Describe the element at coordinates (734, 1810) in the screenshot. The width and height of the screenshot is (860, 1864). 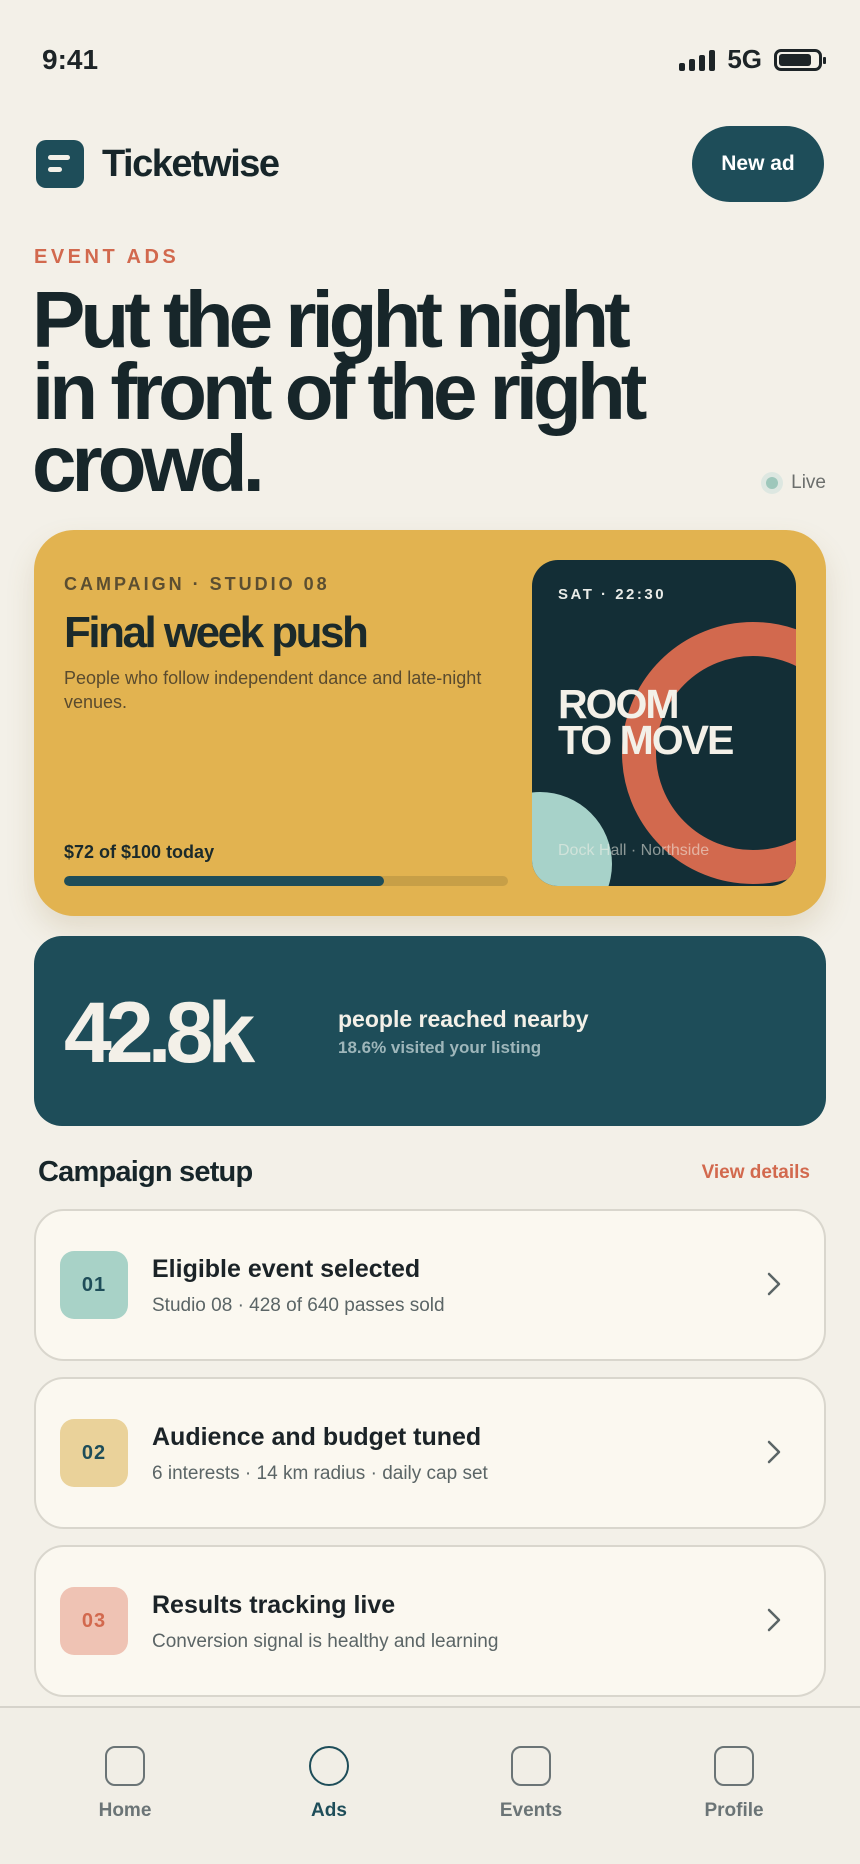
I see `nav-label: Profile` at that location.